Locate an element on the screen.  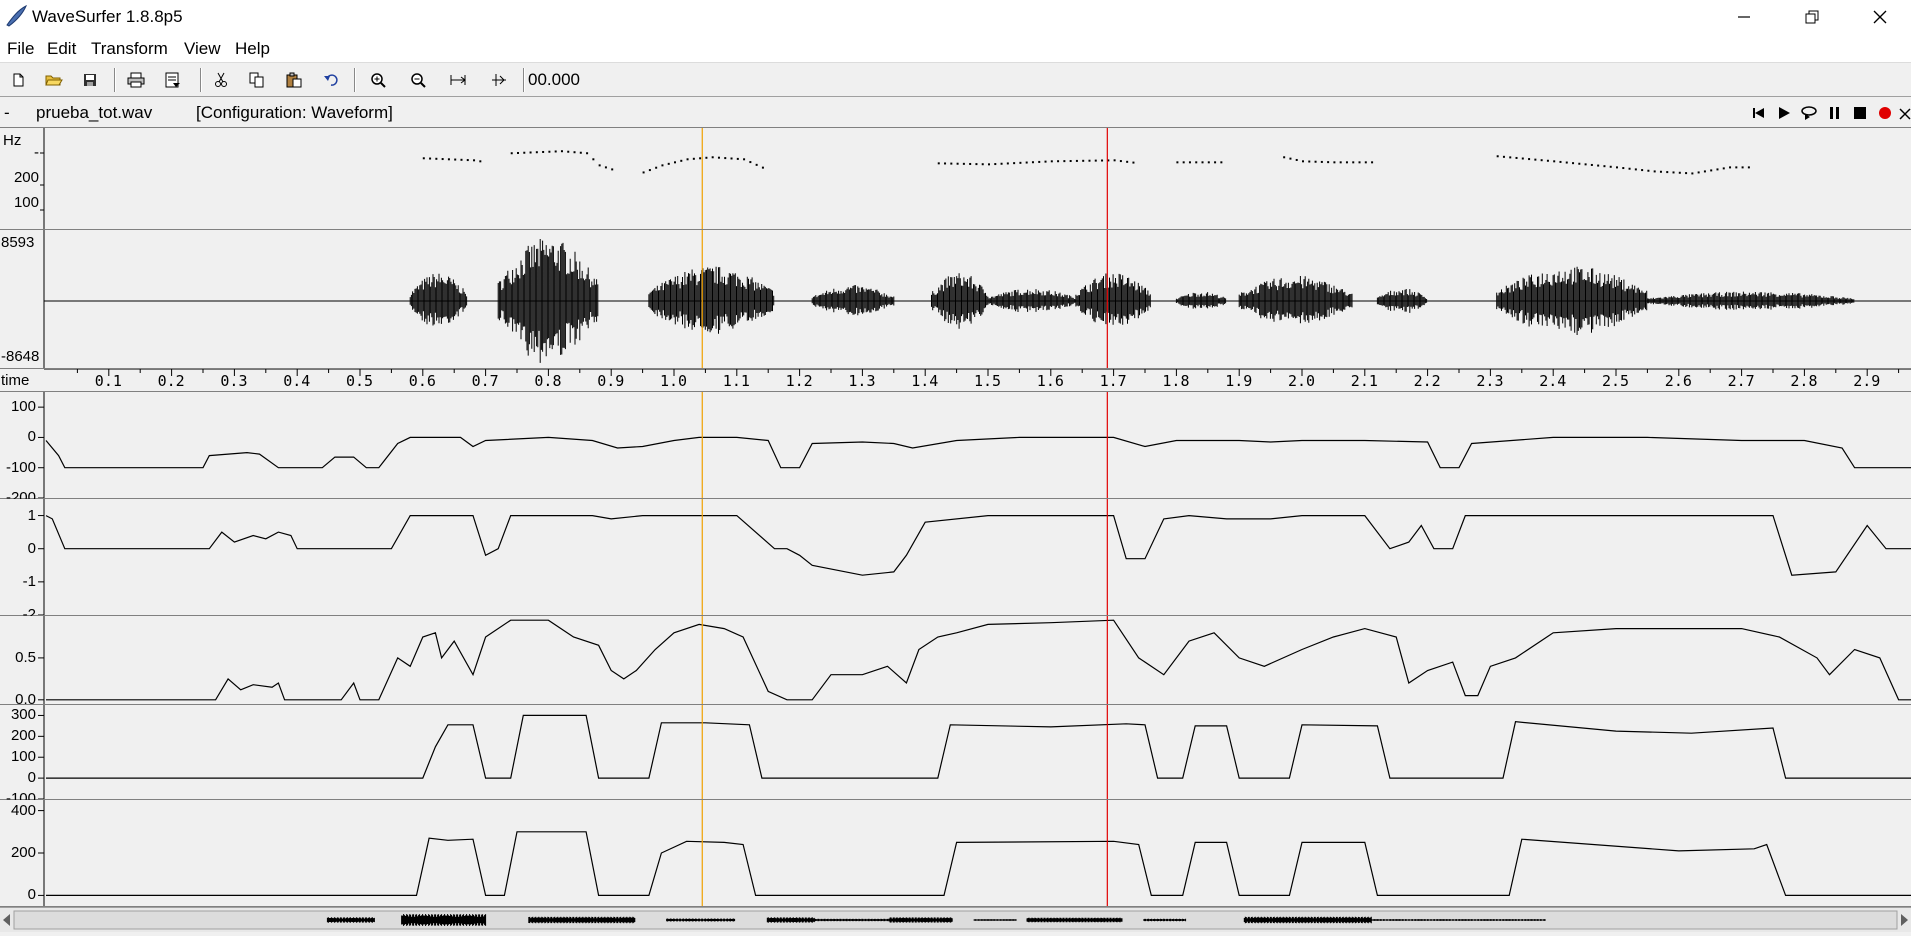
trace-pane-4: 300 200 100 0 -100 is located at coordinates (955, 755).